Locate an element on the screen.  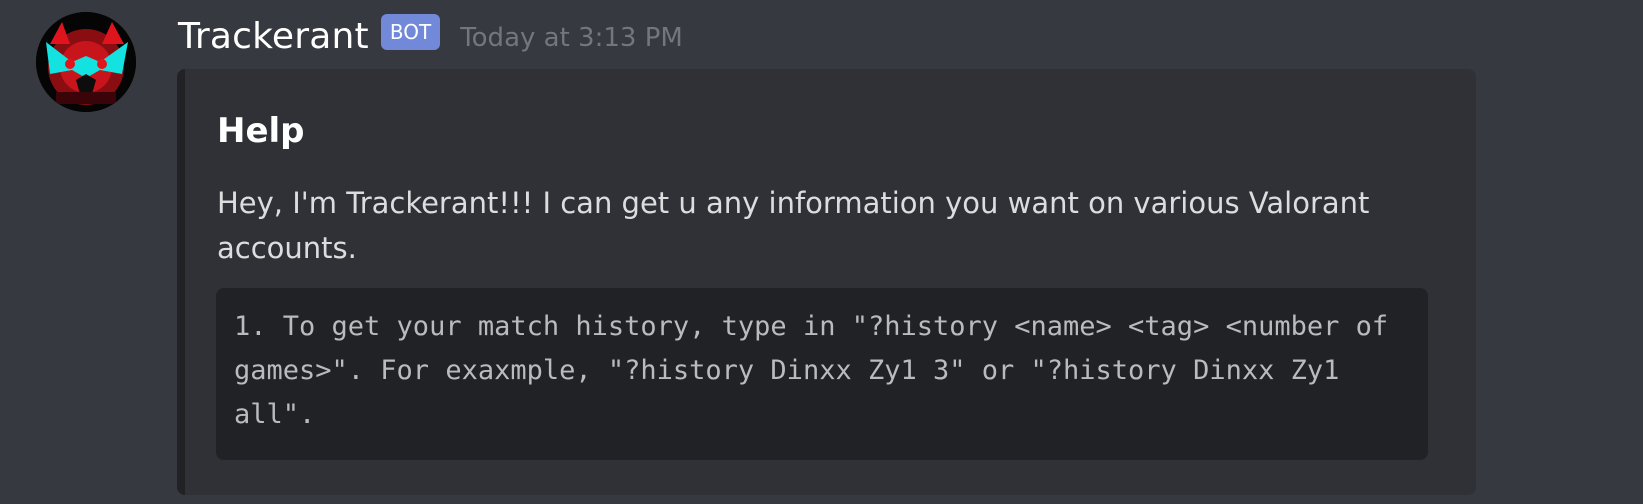
embed-accent-bar is located at coordinates (181, 282).